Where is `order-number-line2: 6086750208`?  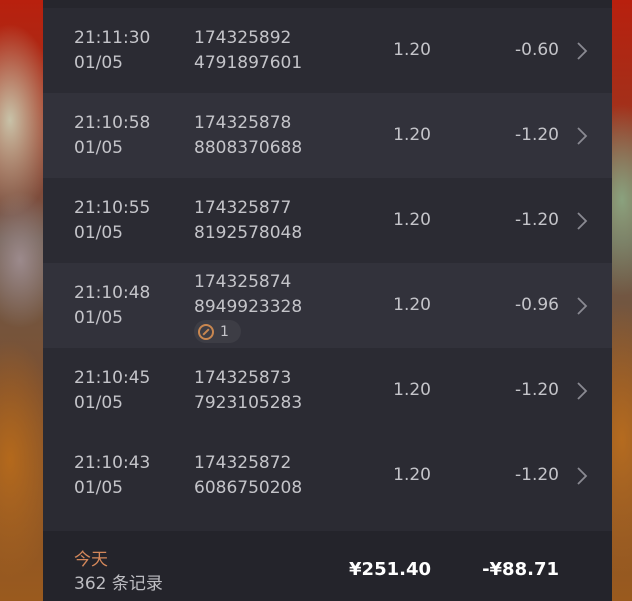
order-number-line2: 6086750208 is located at coordinates (248, 488).